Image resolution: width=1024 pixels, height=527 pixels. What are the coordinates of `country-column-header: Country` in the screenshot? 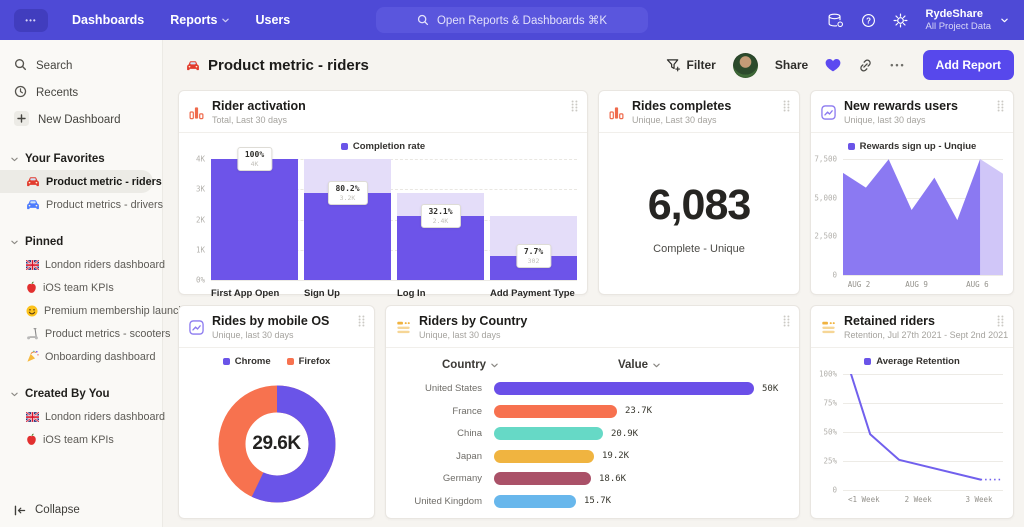 It's located at (470, 365).